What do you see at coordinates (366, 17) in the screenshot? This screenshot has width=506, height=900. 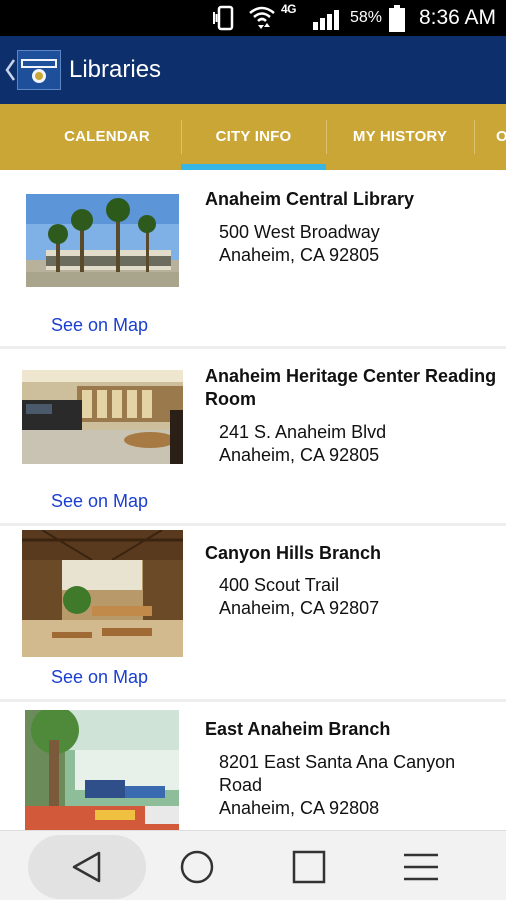 I see `battery-percentage: 58%` at bounding box center [366, 17].